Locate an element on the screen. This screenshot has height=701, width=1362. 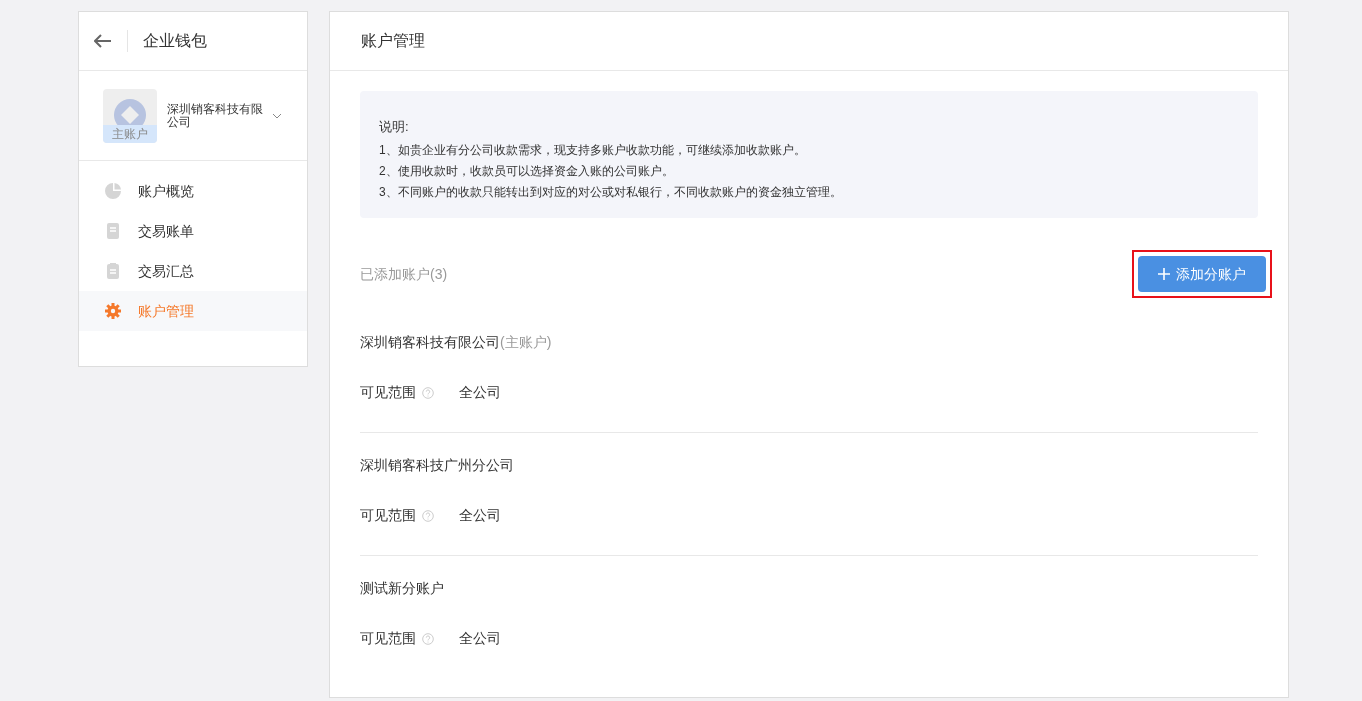
notice-line: 1、如贵企业有分公司收款需求，现支持多账户收款功能，可继续添加收款账户。 is located at coordinates (593, 150).